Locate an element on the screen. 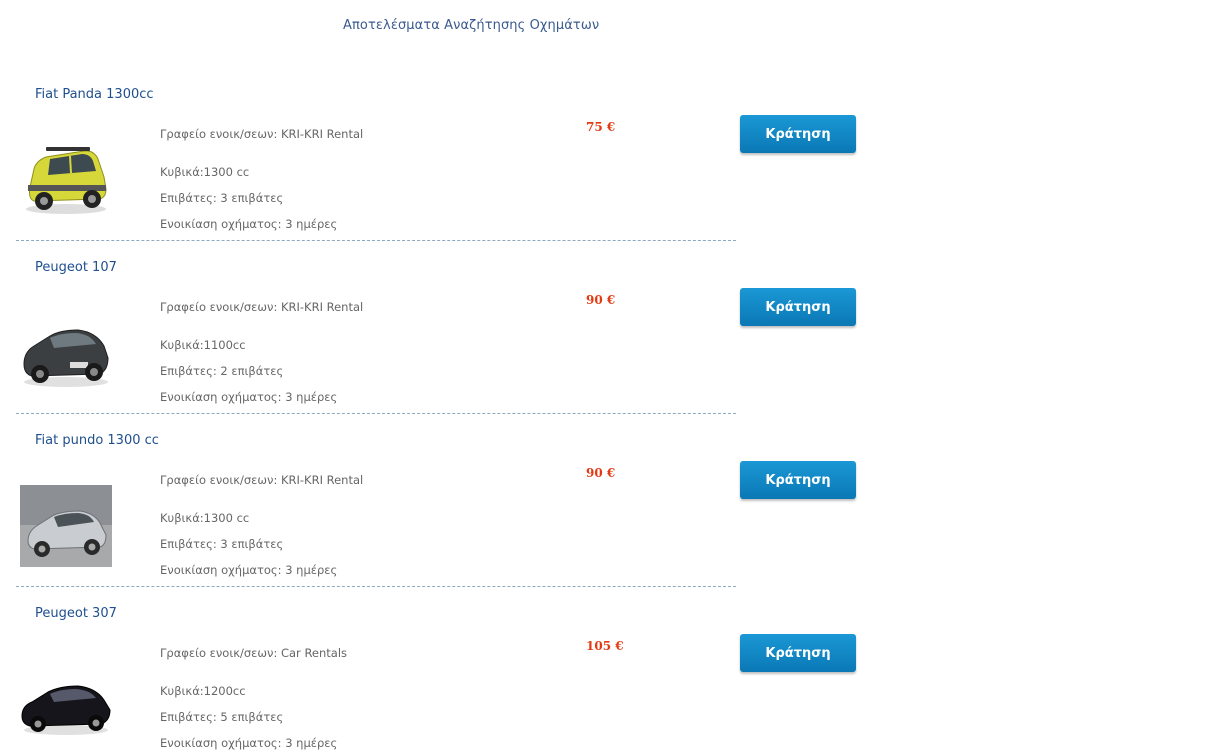  car-name: Fiat Panda 1300cc is located at coordinates (94, 94).